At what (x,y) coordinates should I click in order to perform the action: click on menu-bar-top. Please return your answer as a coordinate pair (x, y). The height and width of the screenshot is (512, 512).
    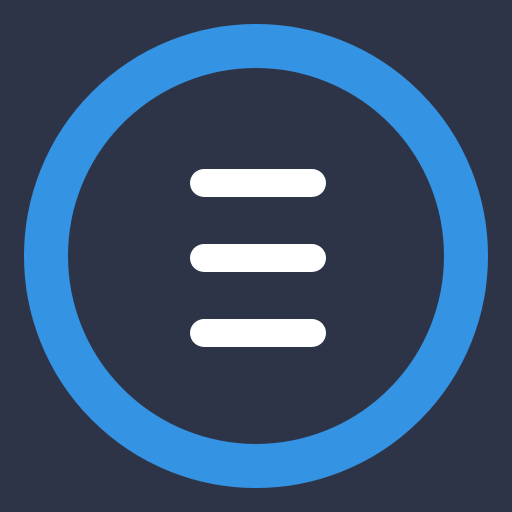
    Looking at the image, I should click on (258, 183).